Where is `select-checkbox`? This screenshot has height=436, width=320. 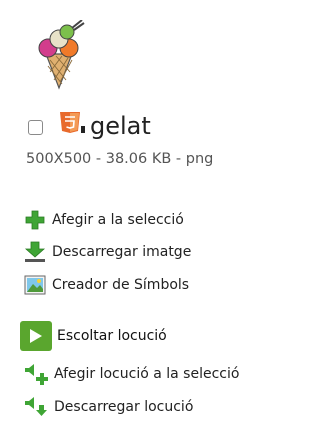
select-checkbox is located at coordinates (35, 127).